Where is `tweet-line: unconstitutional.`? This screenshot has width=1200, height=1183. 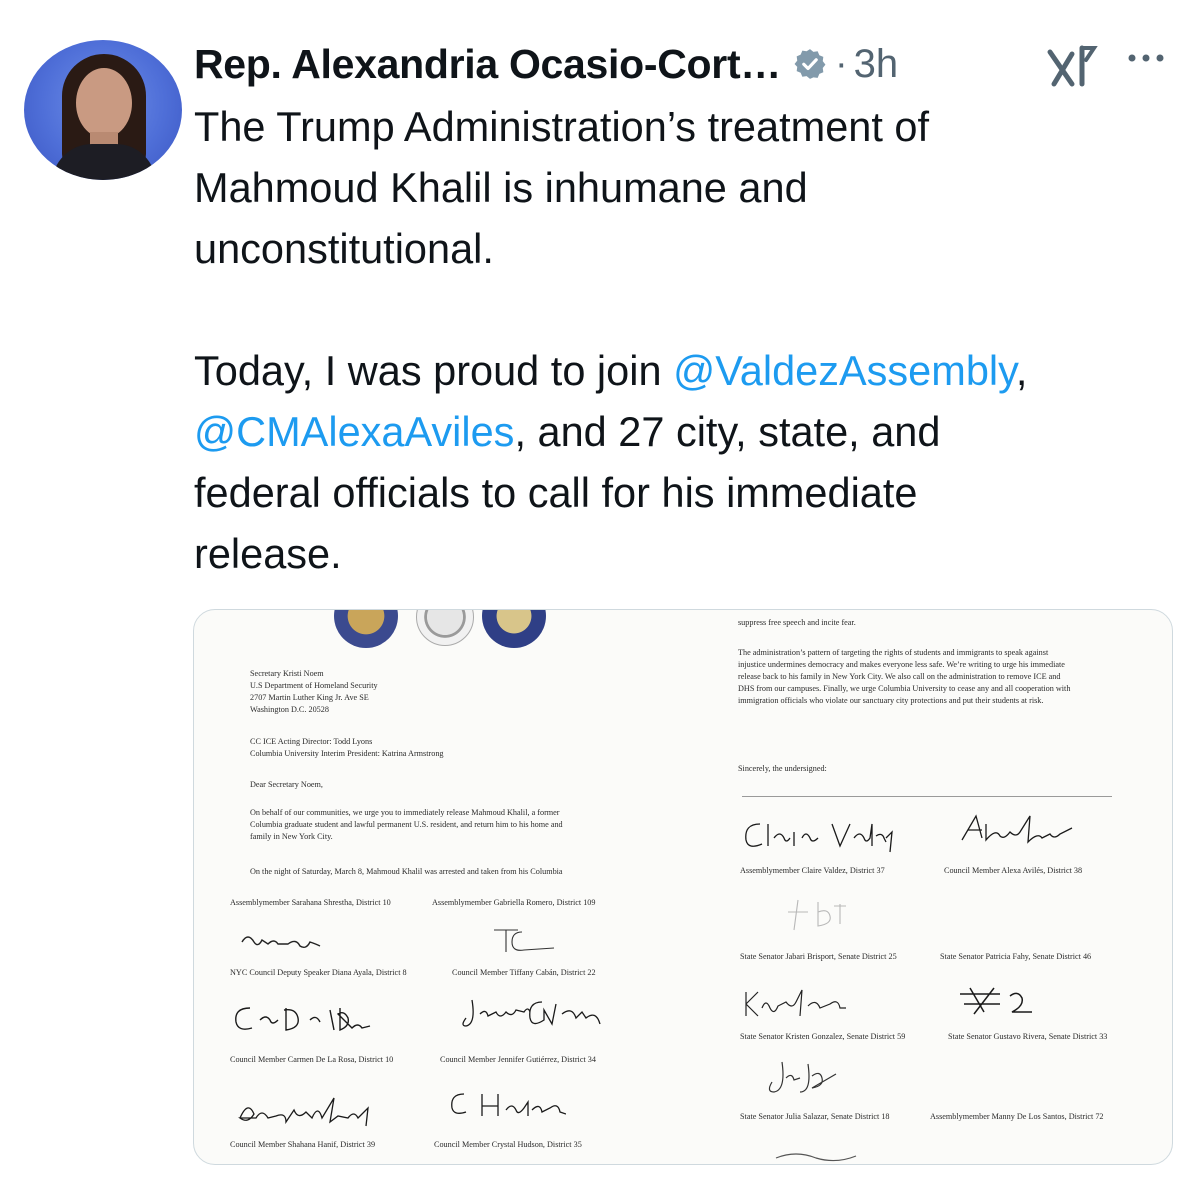
tweet-line: unconstitutional. is located at coordinates (344, 248).